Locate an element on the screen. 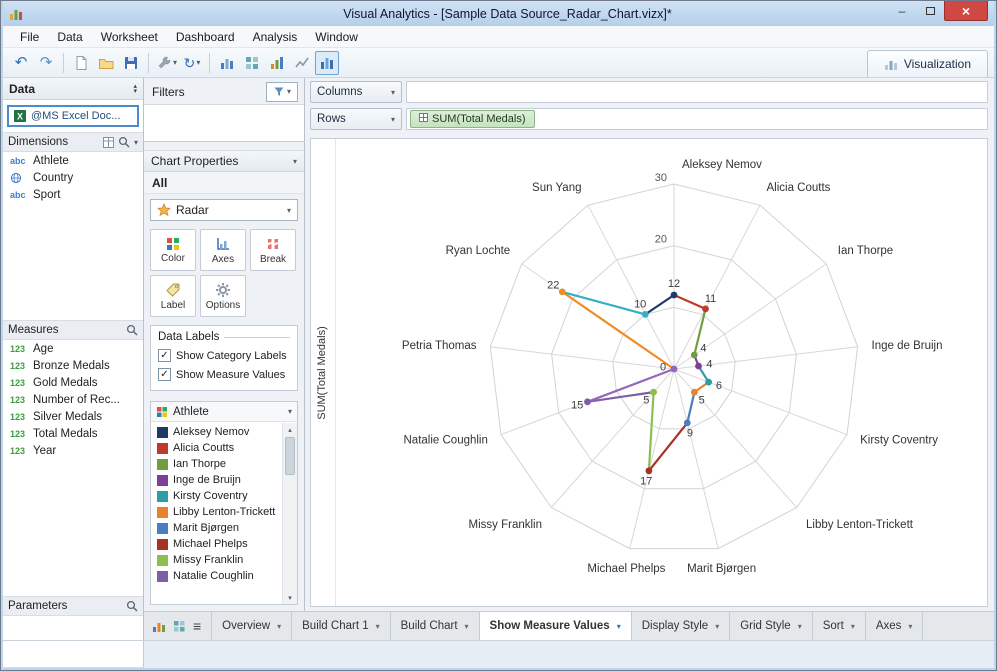 The width and height of the screenshot is (997, 671). field-item-country: Country is located at coordinates (73, 177).